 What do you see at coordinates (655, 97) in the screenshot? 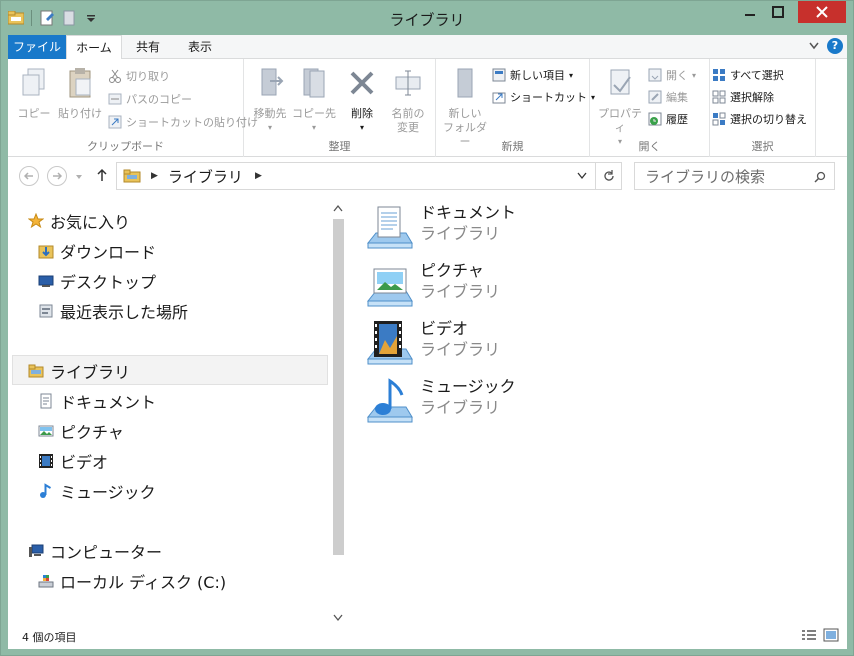
I see `edit-icon` at bounding box center [655, 97].